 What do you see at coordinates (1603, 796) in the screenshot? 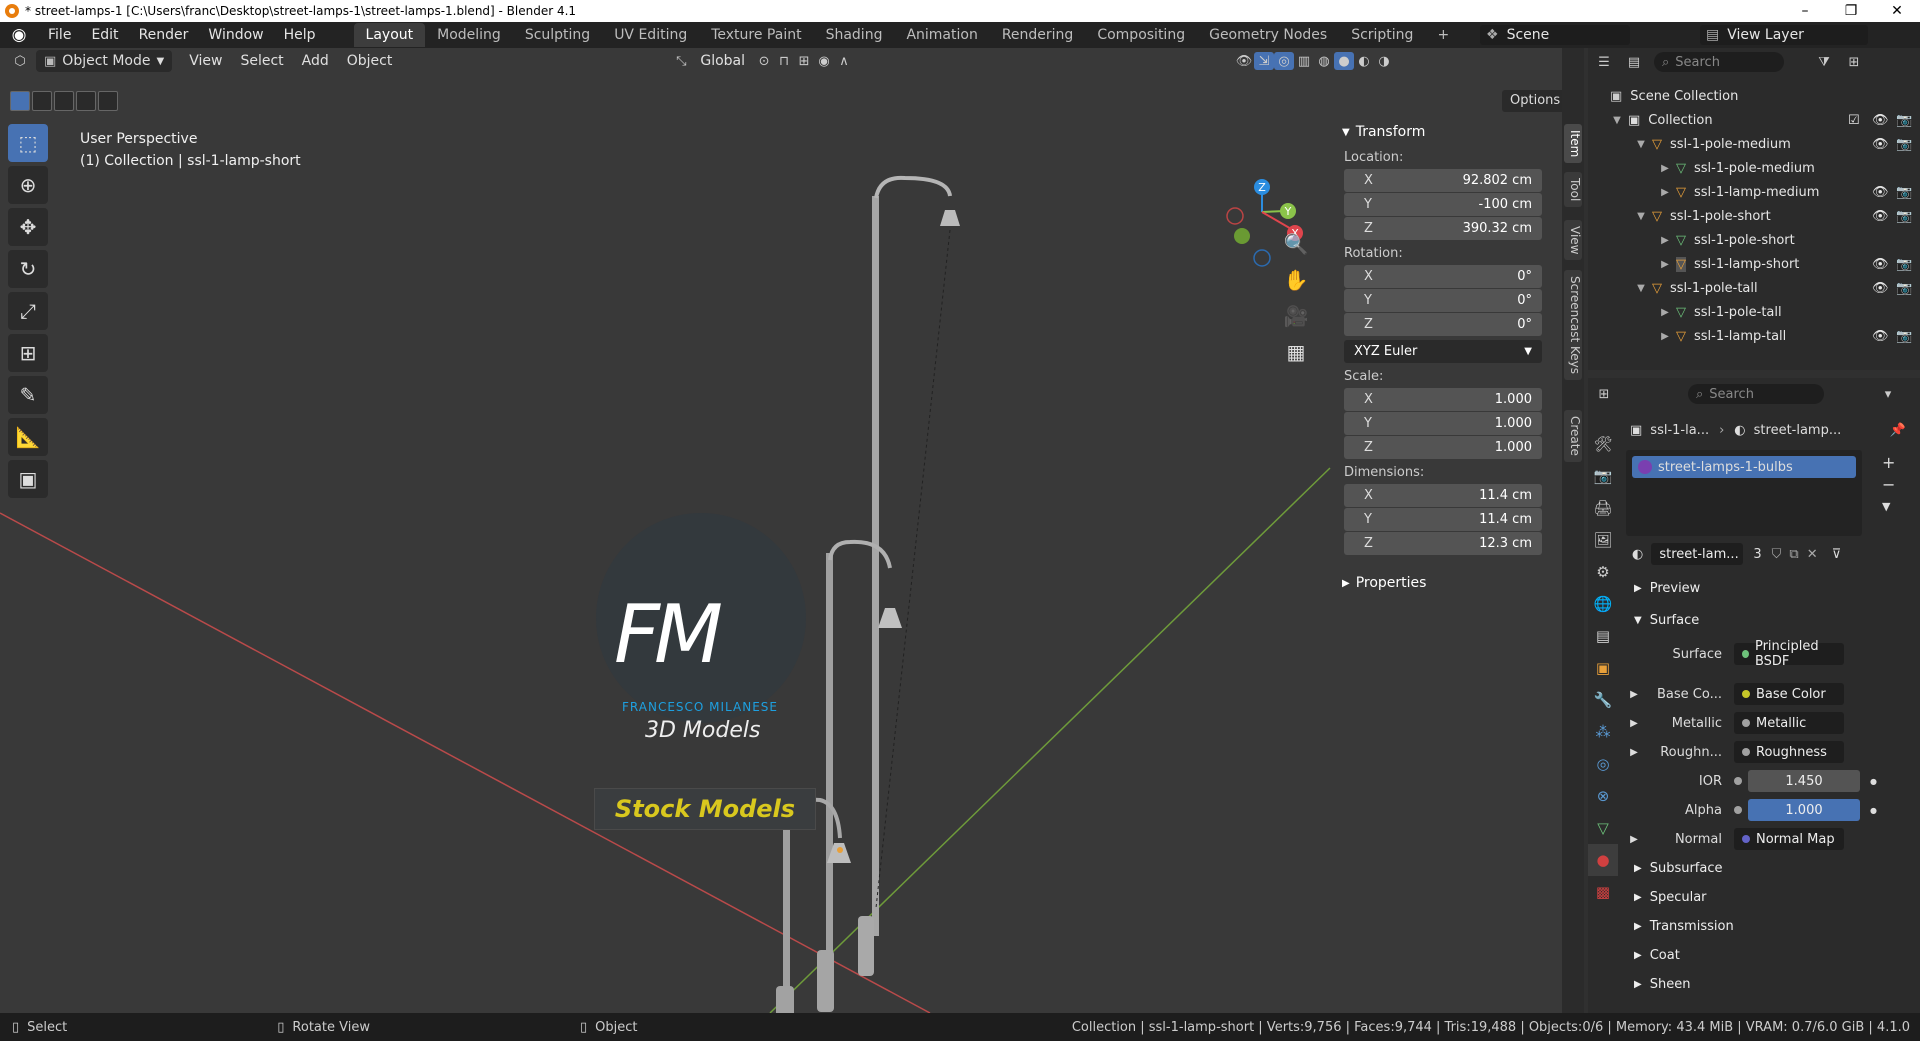
I see `constraints-tab-icon: ⊗` at bounding box center [1603, 796].